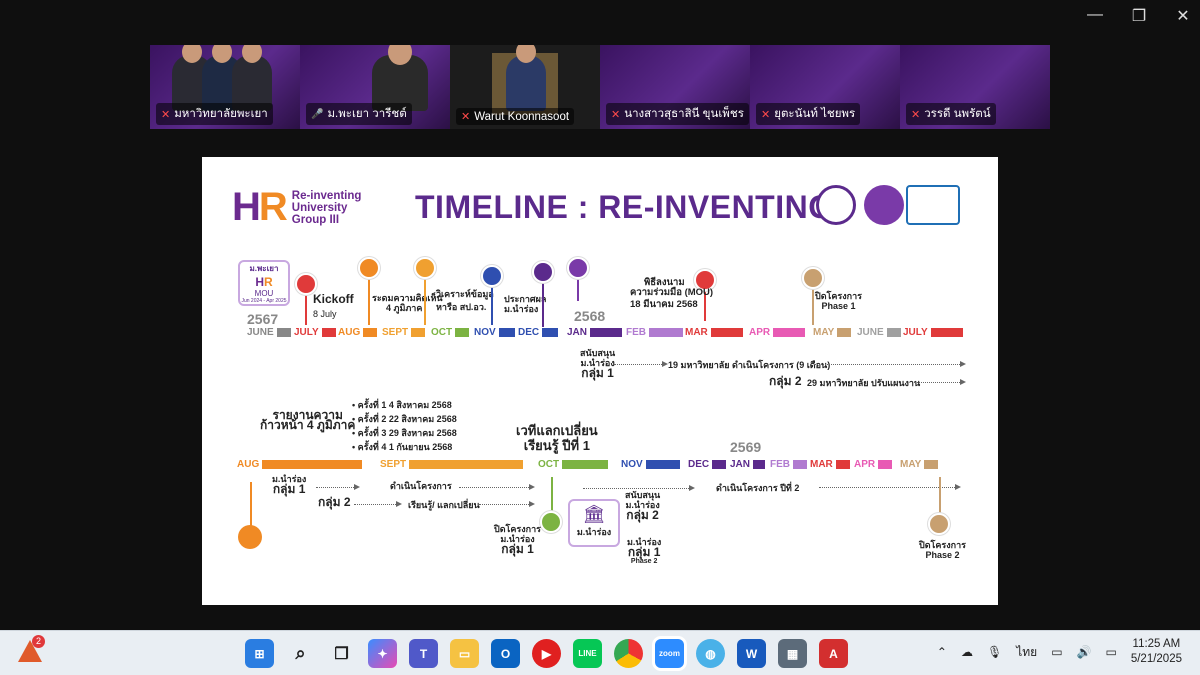 This screenshot has width=1200, height=675. What do you see at coordinates (425, 268) in the screenshot?
I see `analysis-icon` at bounding box center [425, 268].